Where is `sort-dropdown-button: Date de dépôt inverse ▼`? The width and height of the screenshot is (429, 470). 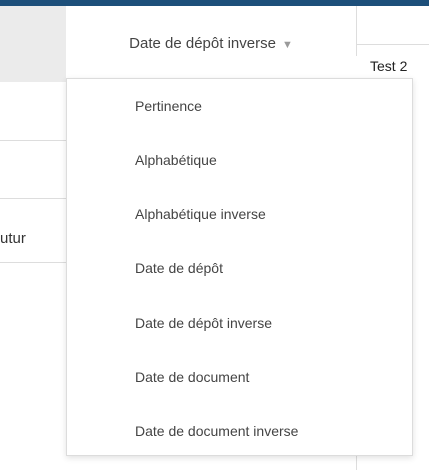 sort-dropdown-button: Date de dépôt inverse ▼ is located at coordinates (211, 44).